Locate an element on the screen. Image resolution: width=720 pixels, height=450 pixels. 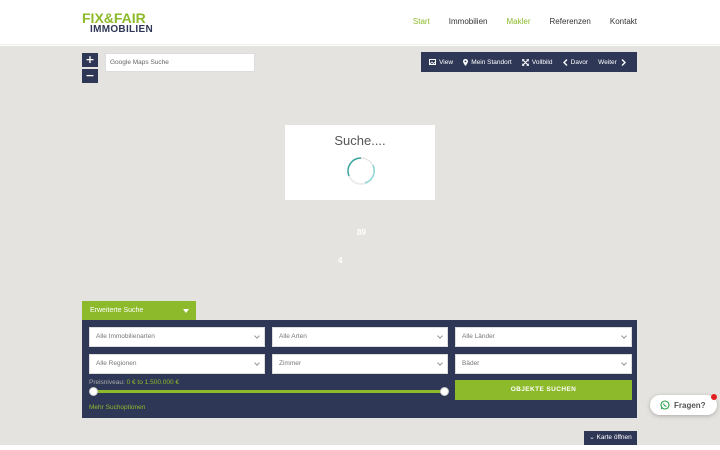
zoom-controls: + − is located at coordinates (90, 69).